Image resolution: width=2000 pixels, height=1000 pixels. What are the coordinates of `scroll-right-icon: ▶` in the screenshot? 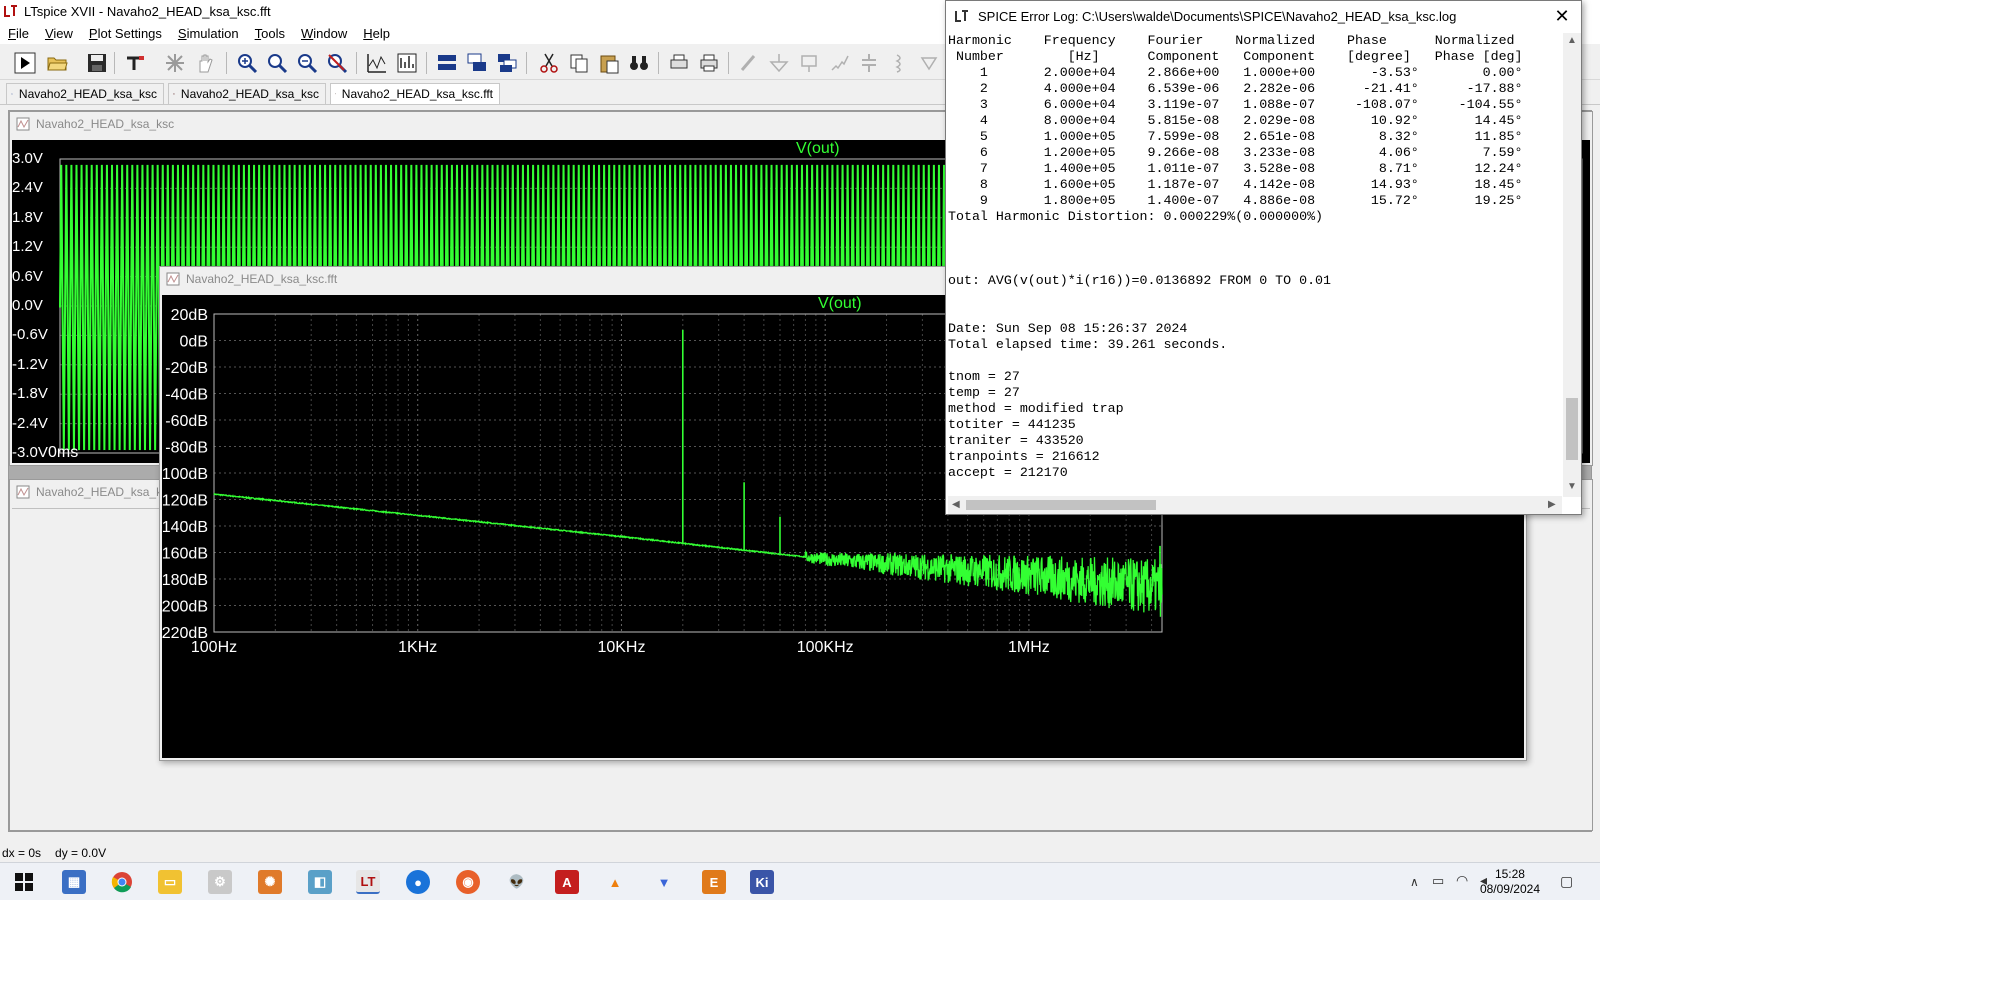 It's located at (1552, 504).